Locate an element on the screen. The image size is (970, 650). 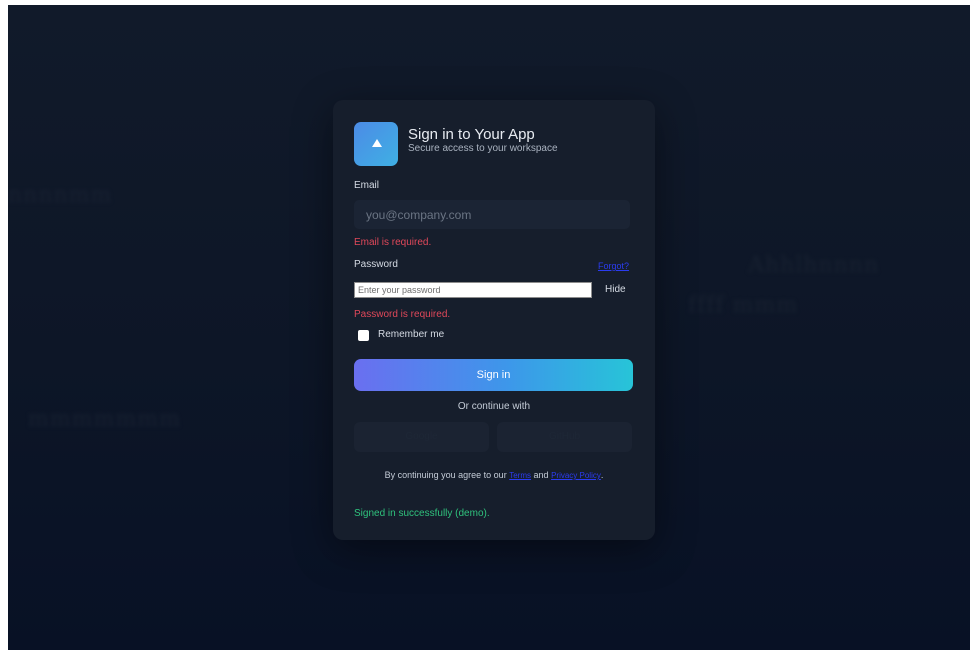
email-error: Email is required. is located at coordinates (393, 242).